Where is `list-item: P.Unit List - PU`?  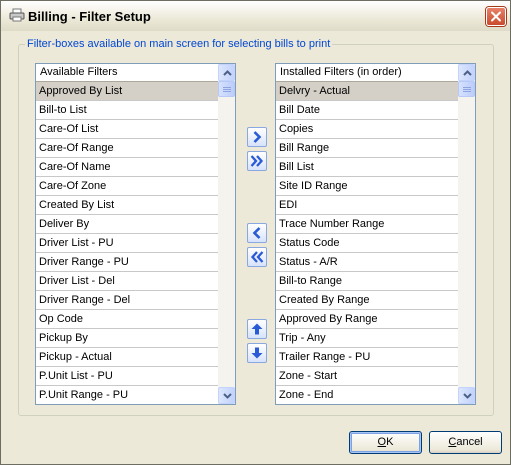
list-item: P.Unit List - PU is located at coordinates (127, 376).